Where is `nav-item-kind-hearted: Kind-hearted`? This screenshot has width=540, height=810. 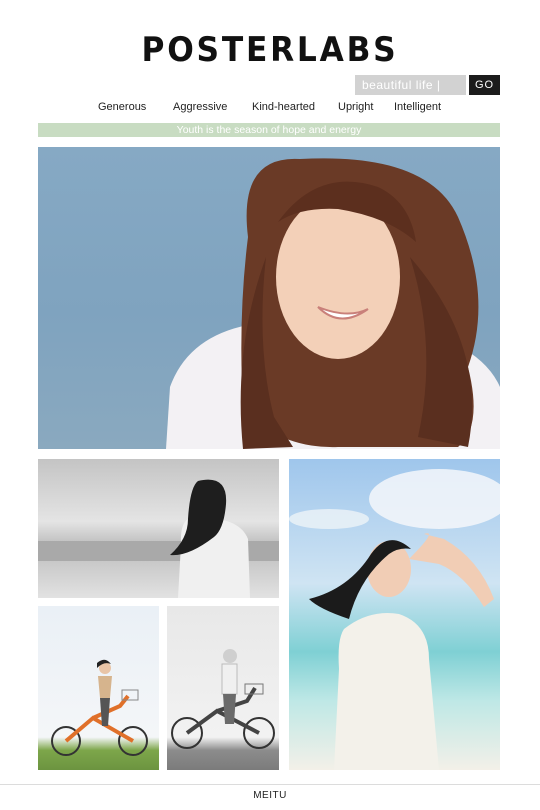 nav-item-kind-hearted: Kind-hearted is located at coordinates (283, 107).